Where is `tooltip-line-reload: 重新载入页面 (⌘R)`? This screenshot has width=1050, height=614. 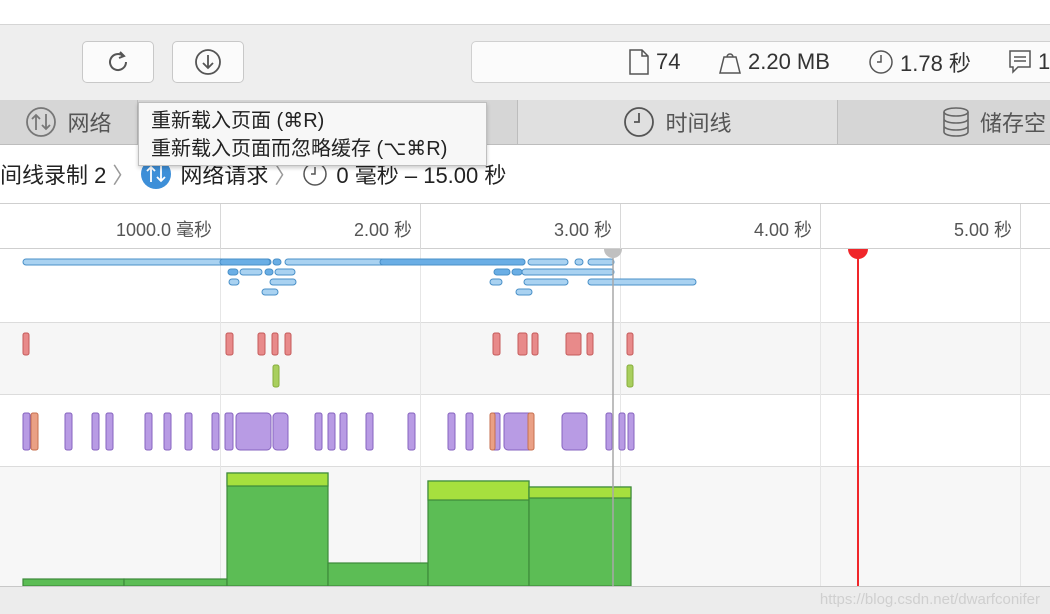 tooltip-line-reload: 重新载入页面 (⌘R) is located at coordinates (238, 121).